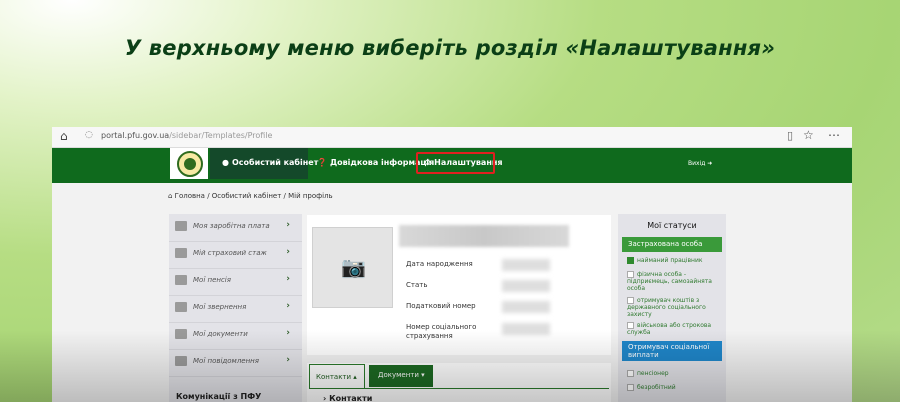 The image size is (900, 402). Describe the element at coordinates (808, 135) in the screenshot. I see `favorite-star-icon: ☆` at that location.